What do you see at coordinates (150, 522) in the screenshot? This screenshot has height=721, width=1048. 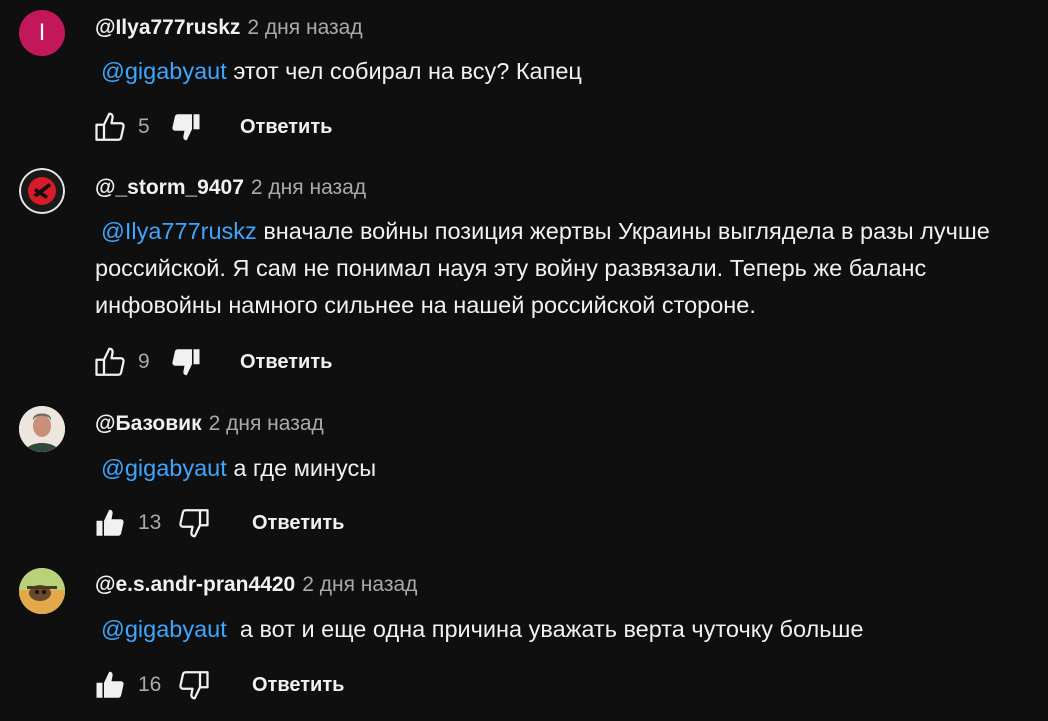 I see `like-count: 13` at bounding box center [150, 522].